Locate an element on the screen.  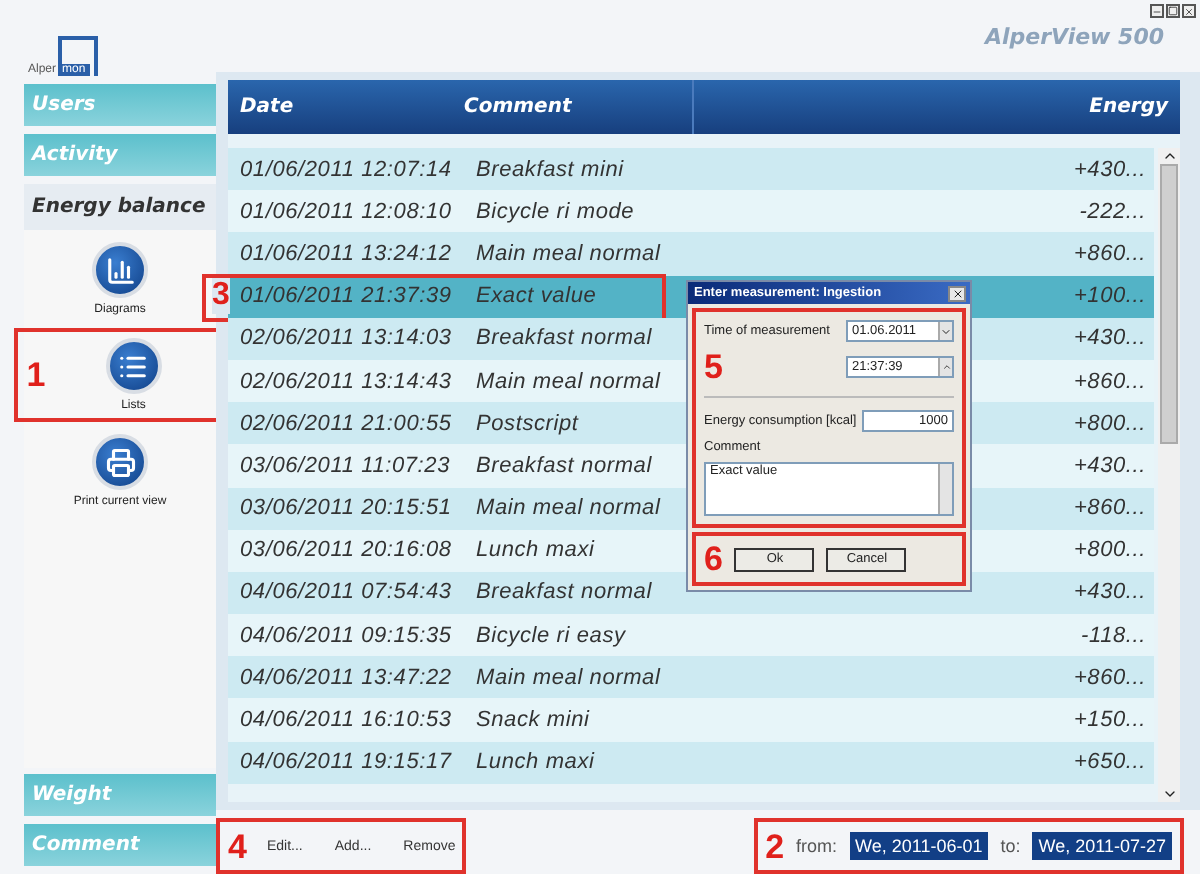
date-cell: 02/06/2011 21:00:55 is located at coordinates (346, 423).